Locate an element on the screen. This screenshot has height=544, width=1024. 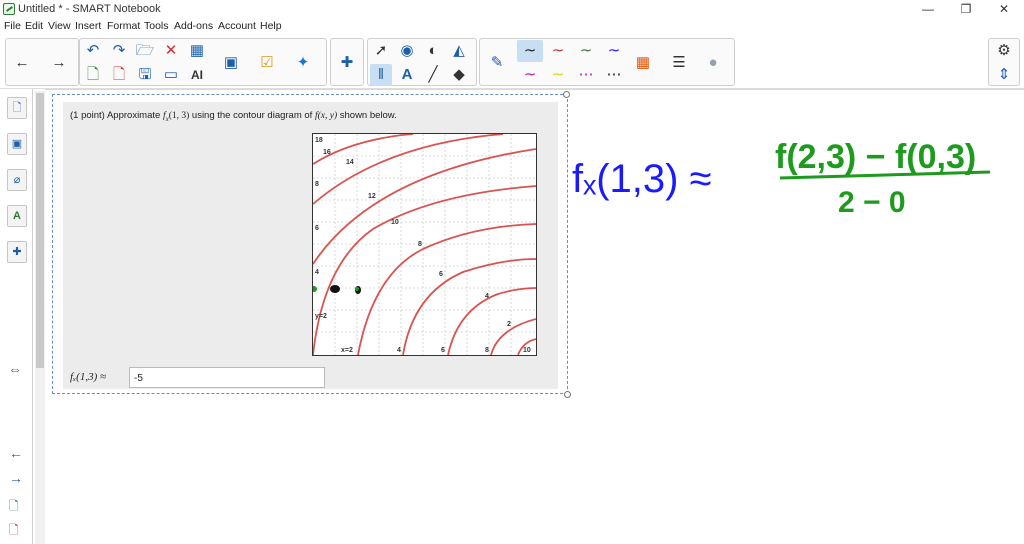
open-file-icon: 🗁 is located at coordinates (145, 51).